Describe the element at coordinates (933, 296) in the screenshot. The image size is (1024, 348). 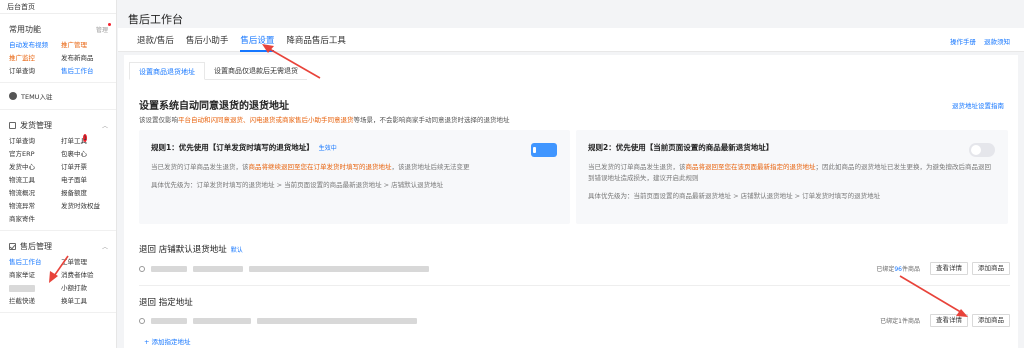
I see `arrow-to-add-product` at that location.